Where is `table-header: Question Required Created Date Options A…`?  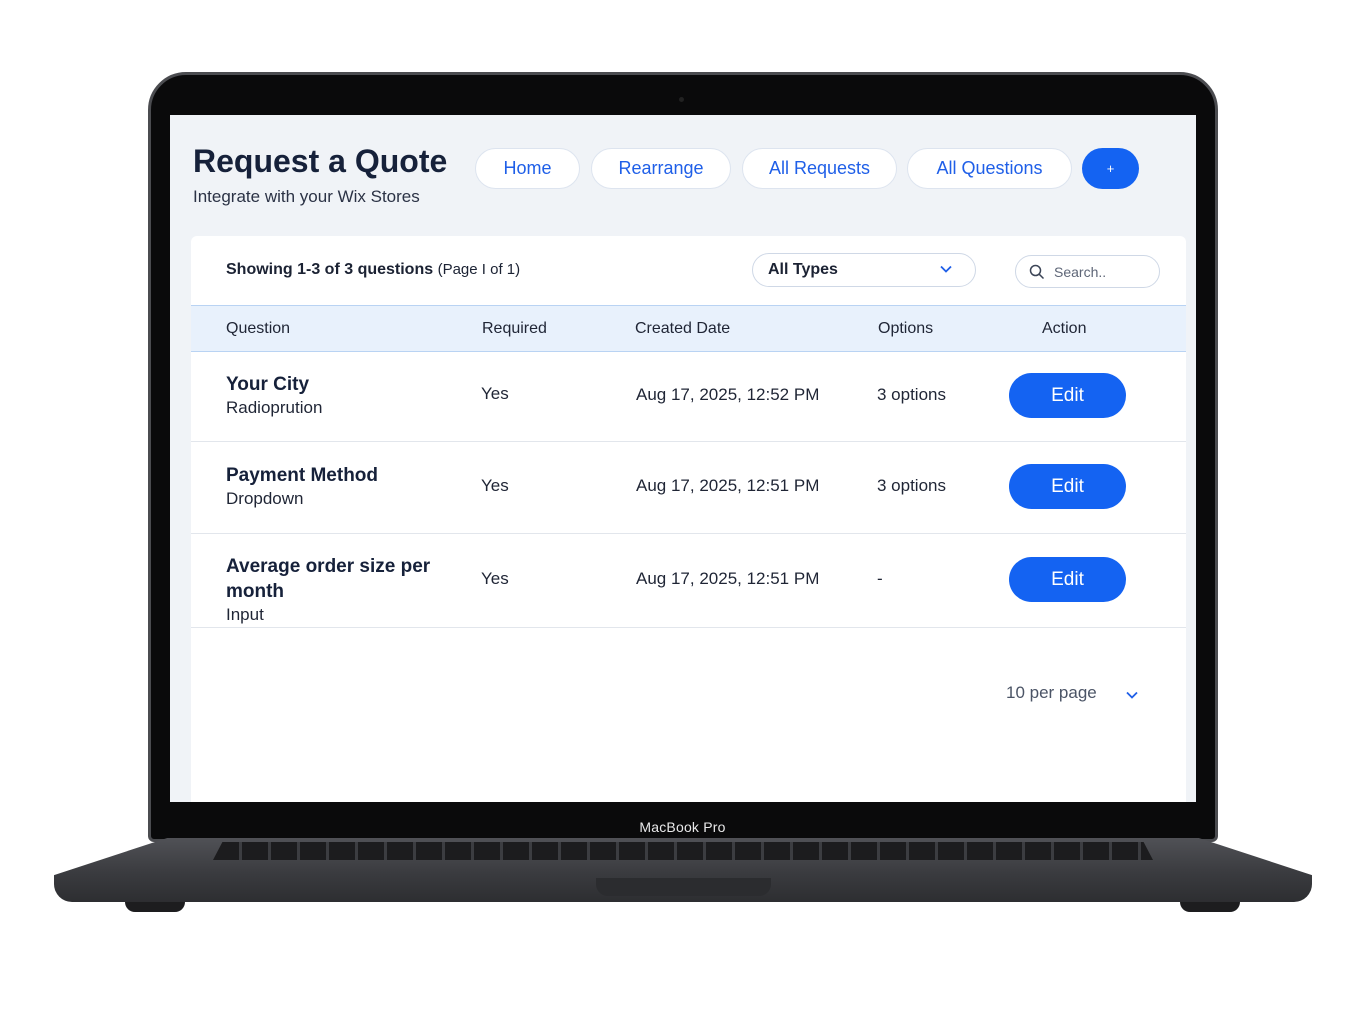
table-header: Question Required Created Date Options A… is located at coordinates (688, 328).